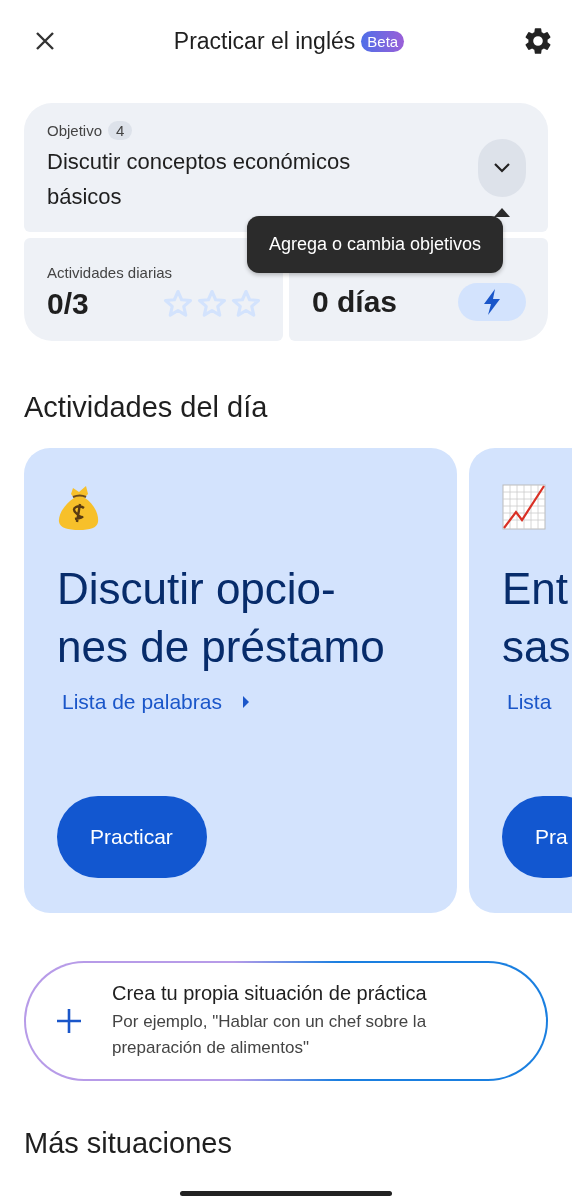 The width and height of the screenshot is (572, 1200). Describe the element at coordinates (502, 167) in the screenshot. I see `chevron-down-icon` at that location.